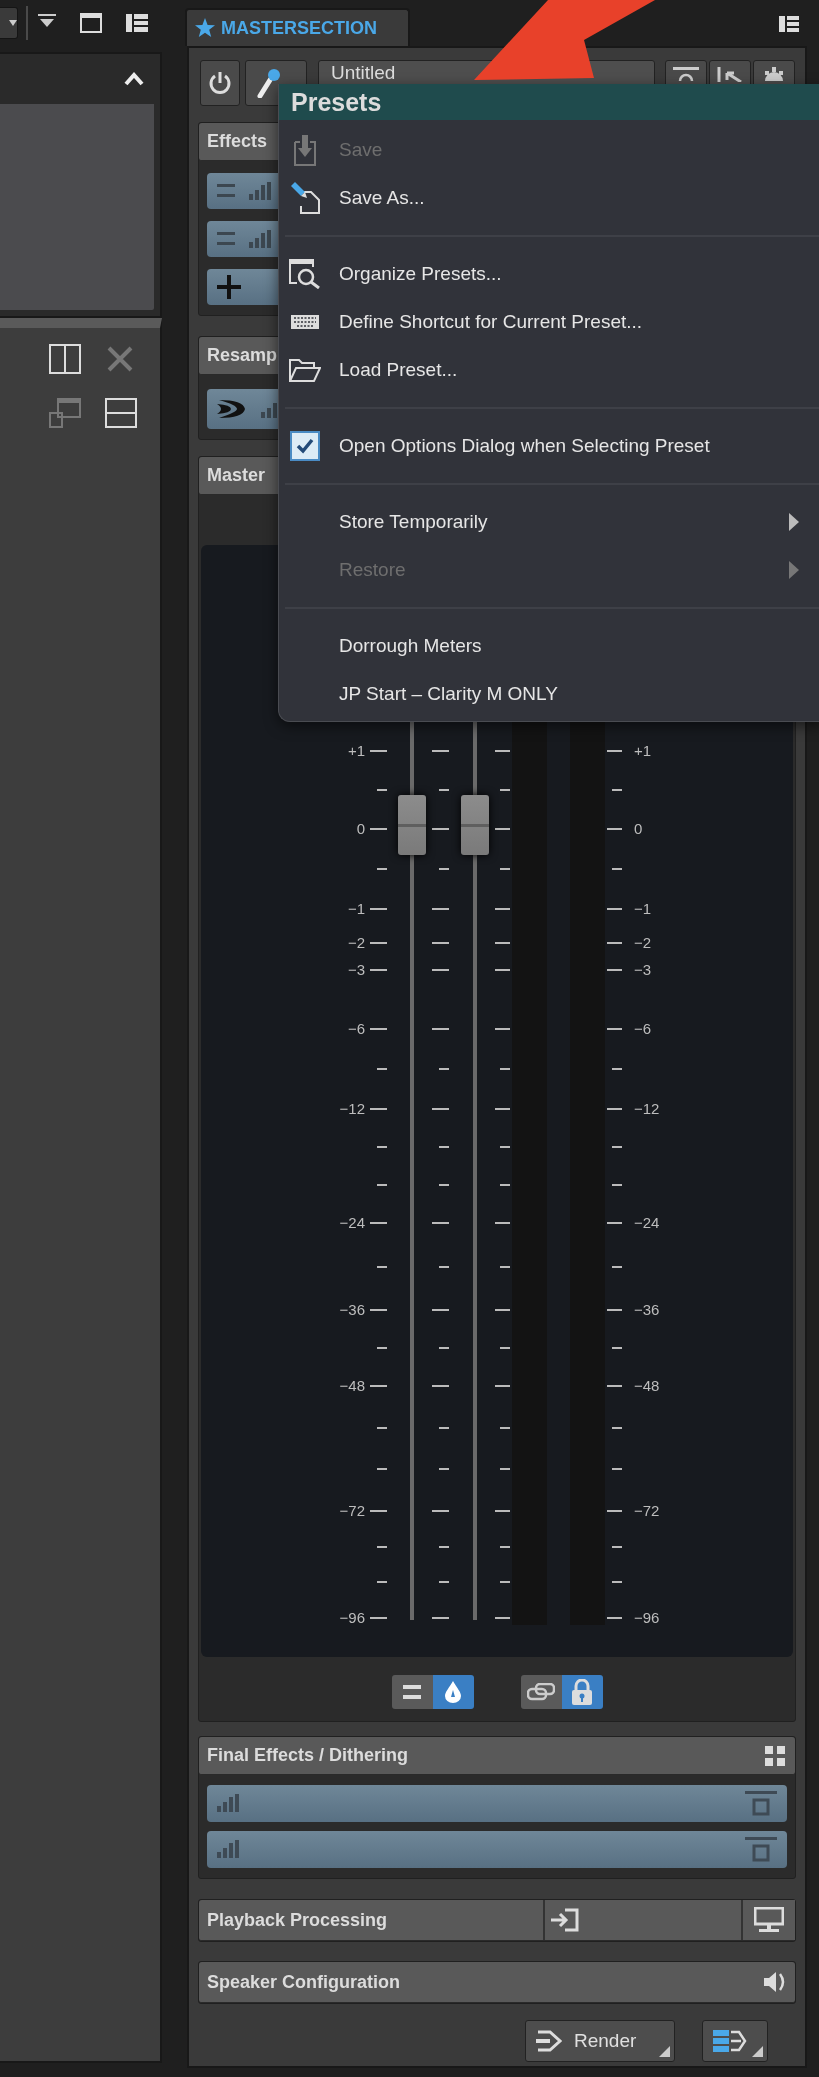  Describe the element at coordinates (120, 359) in the screenshot. I see `close-icon` at that location.